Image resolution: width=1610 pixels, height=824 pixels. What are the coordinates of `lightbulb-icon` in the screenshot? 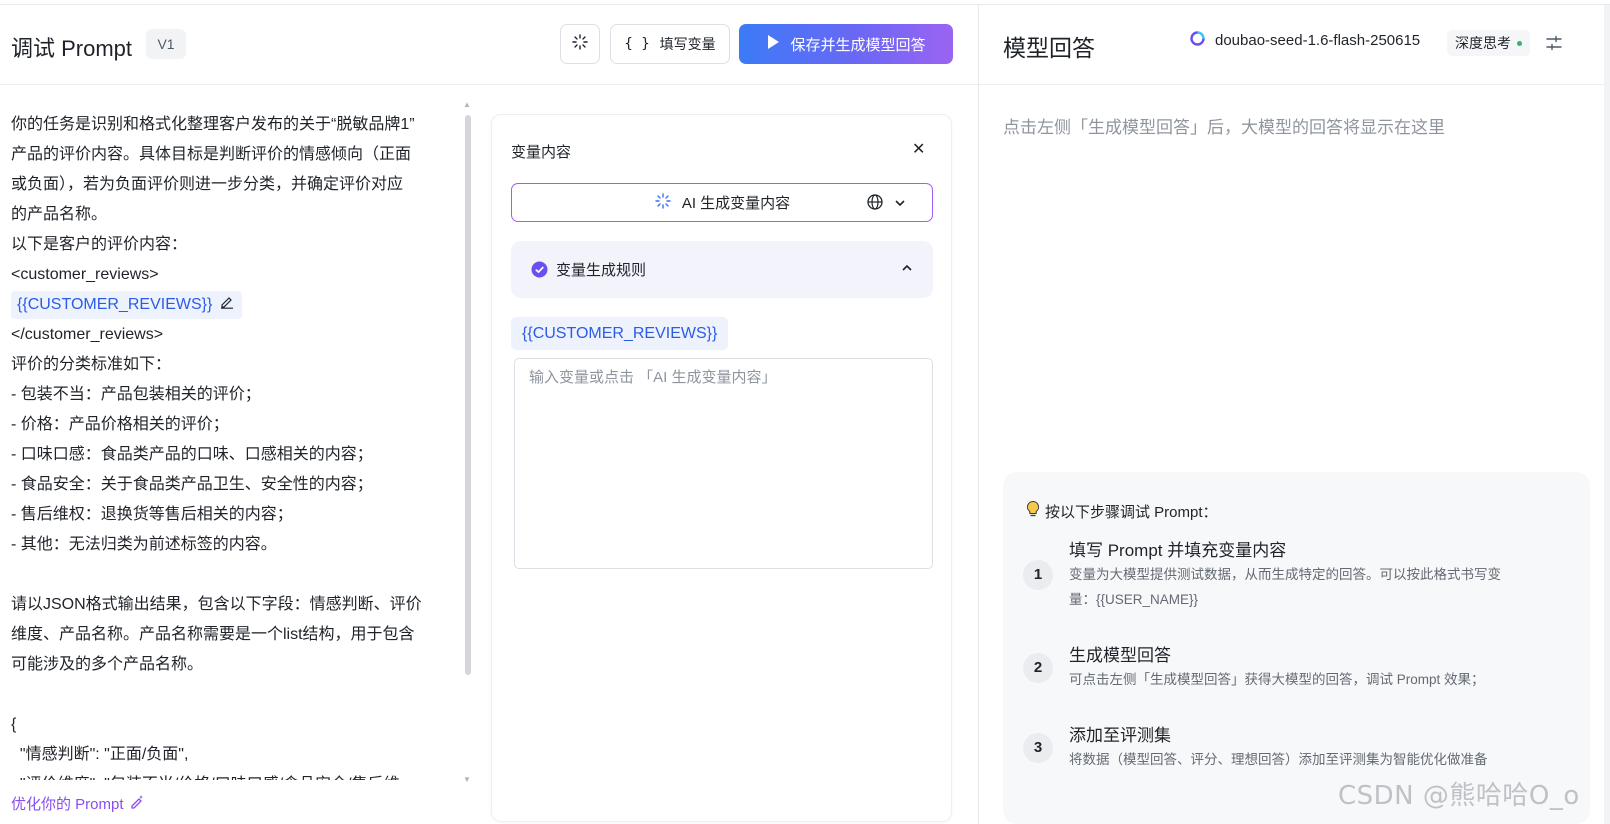 It's located at (1033, 511).